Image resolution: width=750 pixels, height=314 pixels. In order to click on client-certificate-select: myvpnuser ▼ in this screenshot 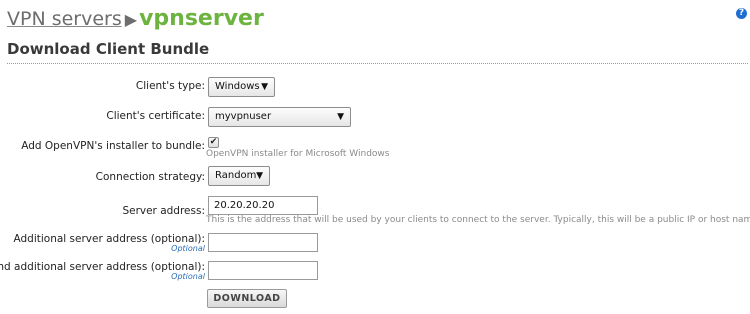, I will do `click(279, 117)`.